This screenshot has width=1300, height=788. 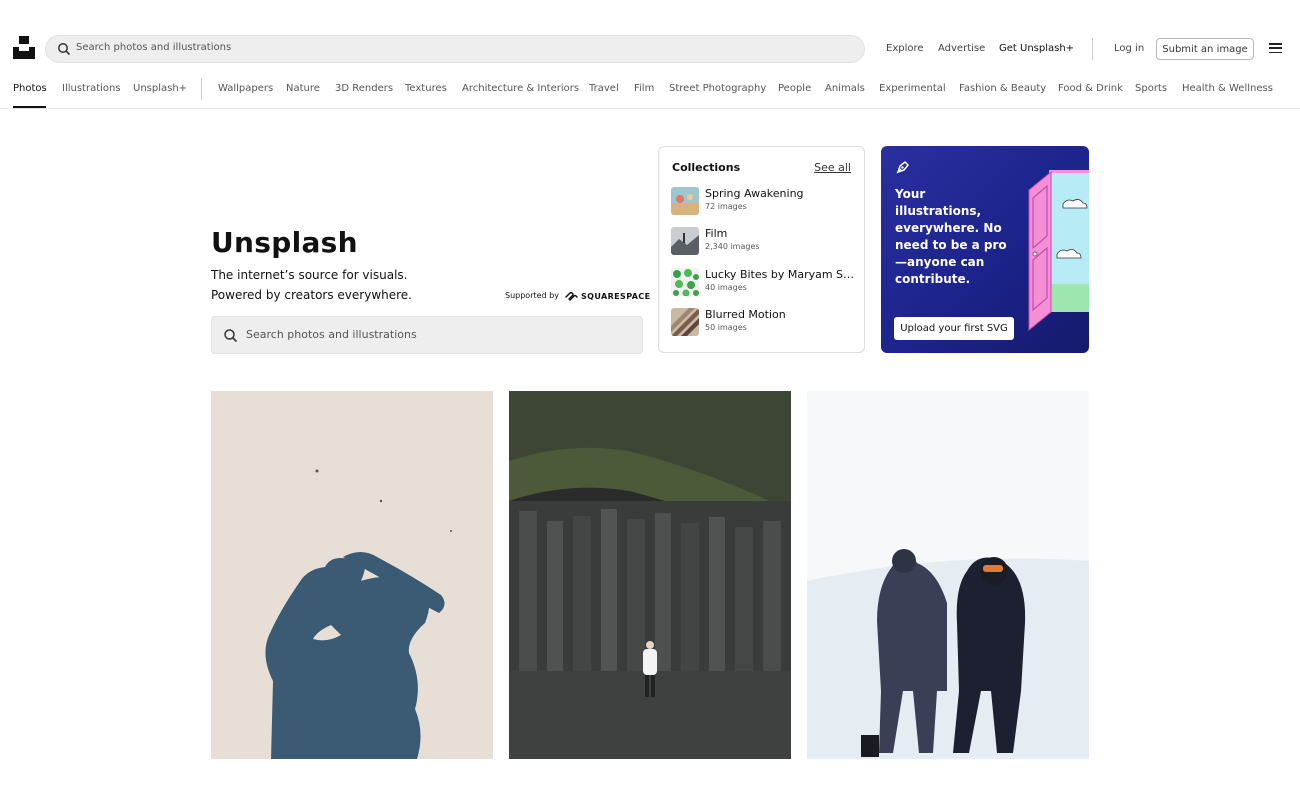 I want to click on category-textures: Textures, so click(x=426, y=88).